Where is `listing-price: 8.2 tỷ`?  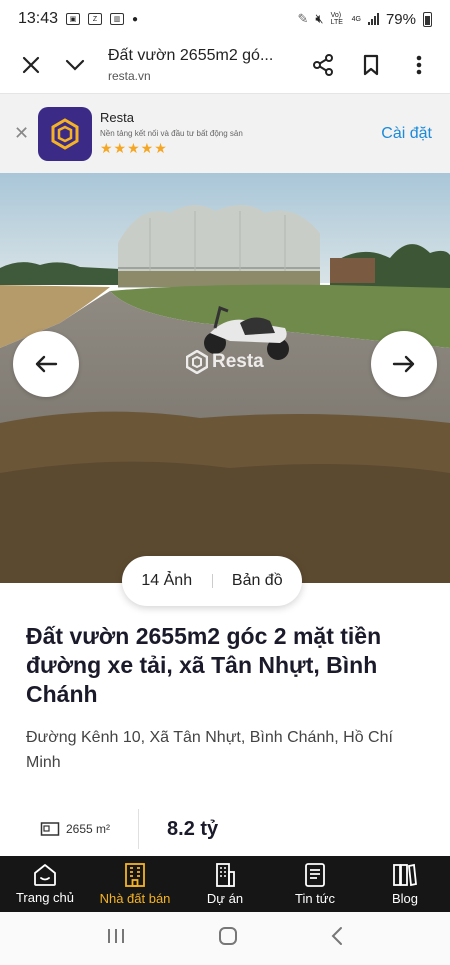
listing-price: 8.2 tỷ is located at coordinates (193, 828).